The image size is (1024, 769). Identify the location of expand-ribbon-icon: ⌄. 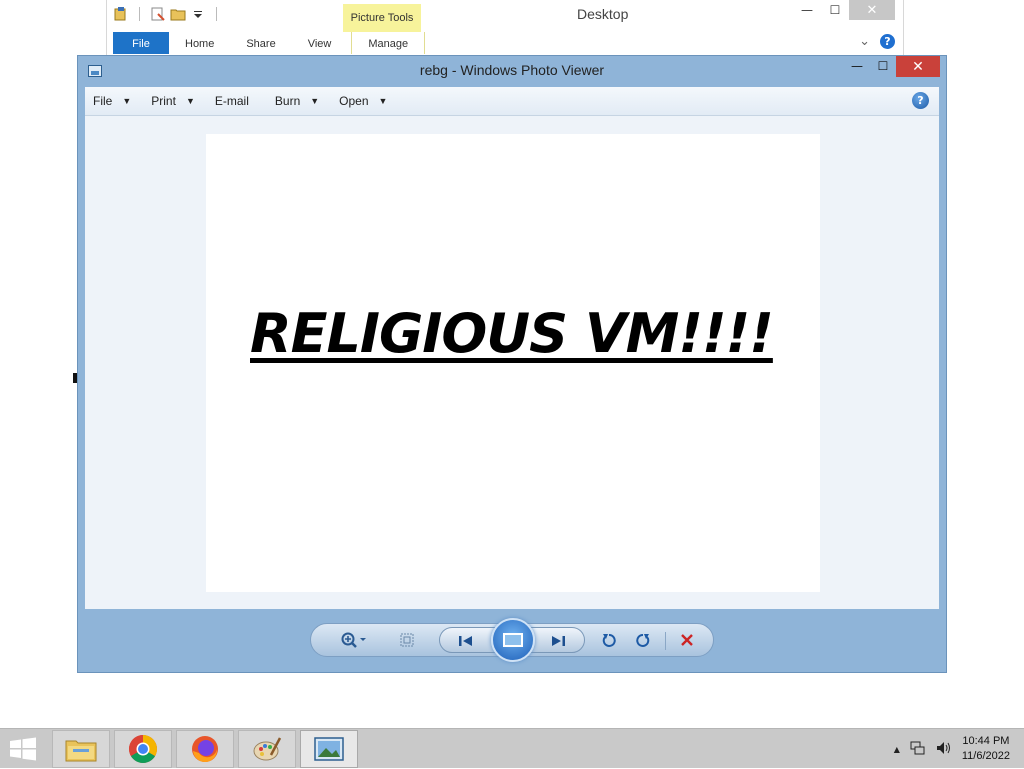
(864, 41).